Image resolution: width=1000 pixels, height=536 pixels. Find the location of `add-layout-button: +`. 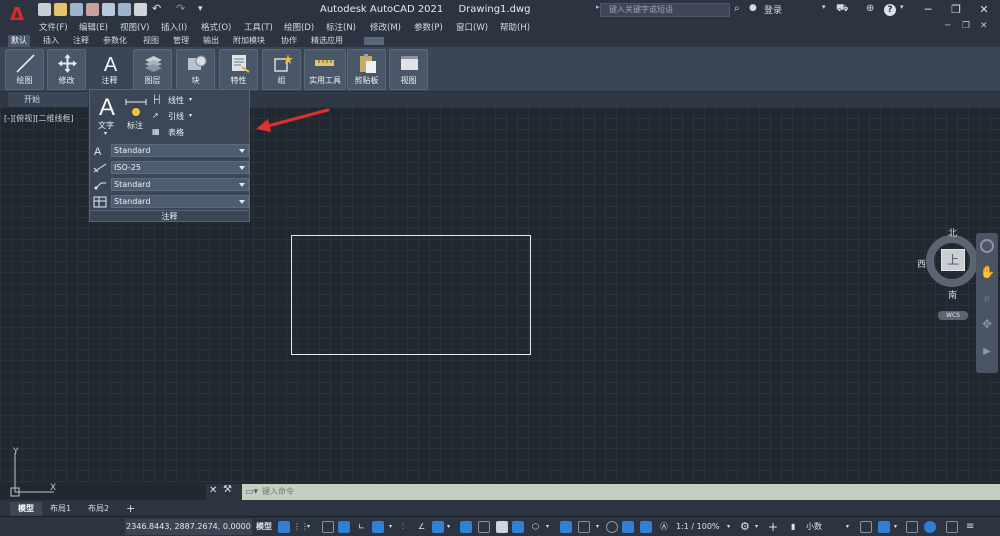

add-layout-button: + is located at coordinates (130, 509).